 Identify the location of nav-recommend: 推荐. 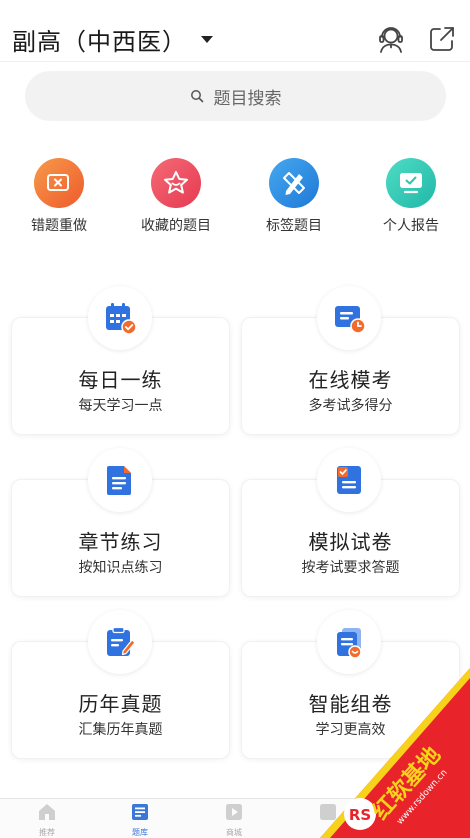
(47, 820).